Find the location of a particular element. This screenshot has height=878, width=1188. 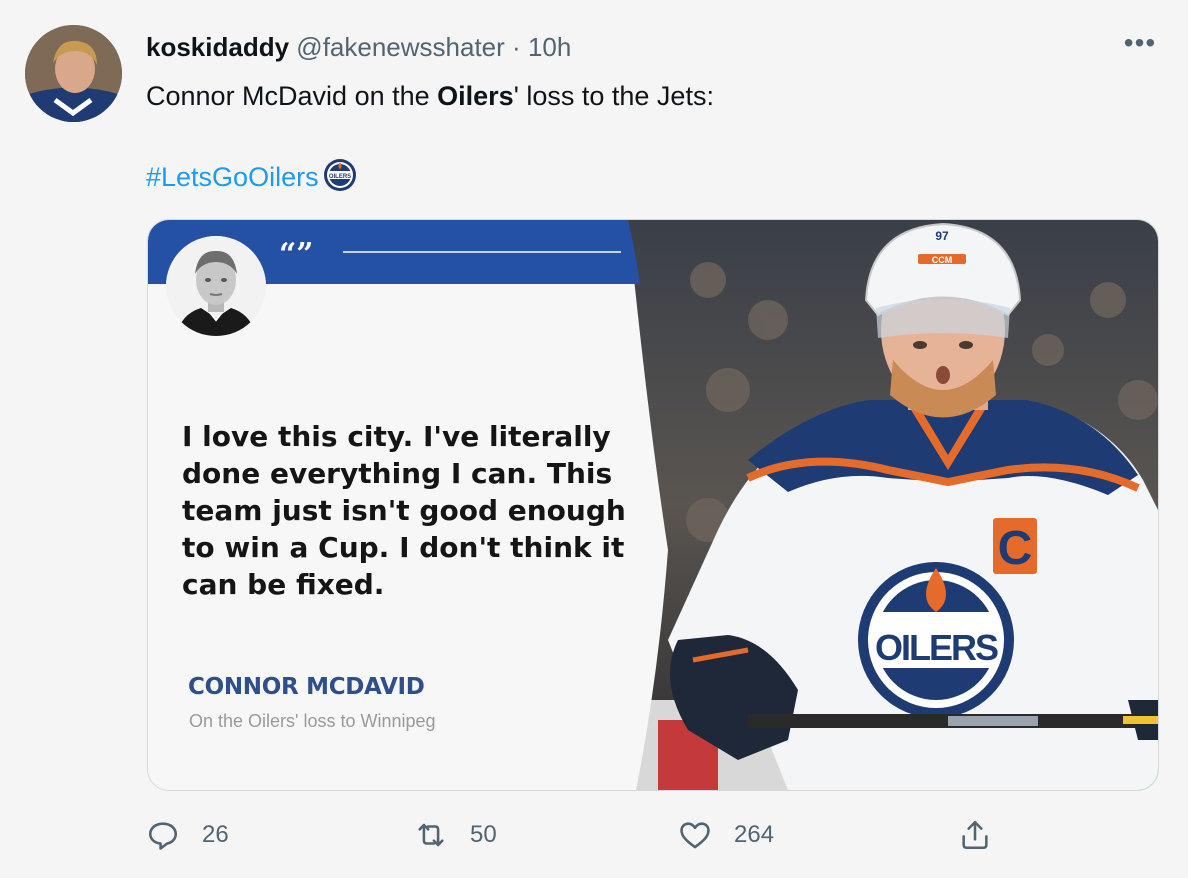

reply-count: 26 is located at coordinates (215, 834).